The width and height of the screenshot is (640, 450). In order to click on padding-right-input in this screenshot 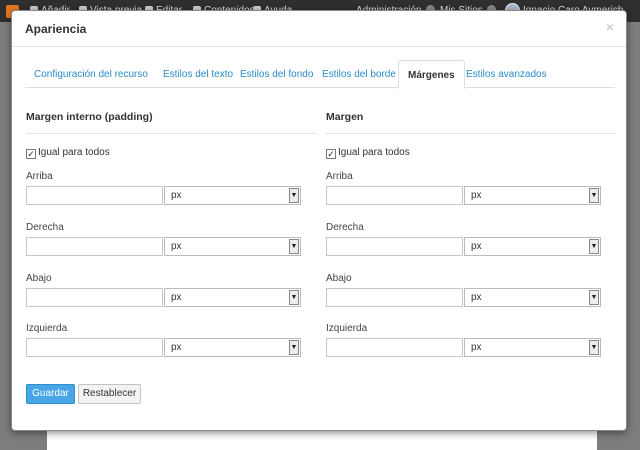, I will do `click(94, 246)`.